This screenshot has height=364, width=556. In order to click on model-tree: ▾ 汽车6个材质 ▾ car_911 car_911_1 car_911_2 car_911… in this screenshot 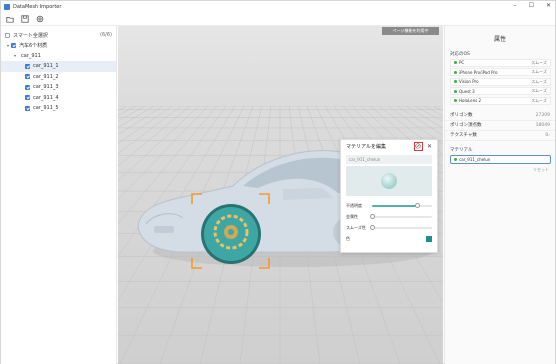, I will do `click(58, 77)`.